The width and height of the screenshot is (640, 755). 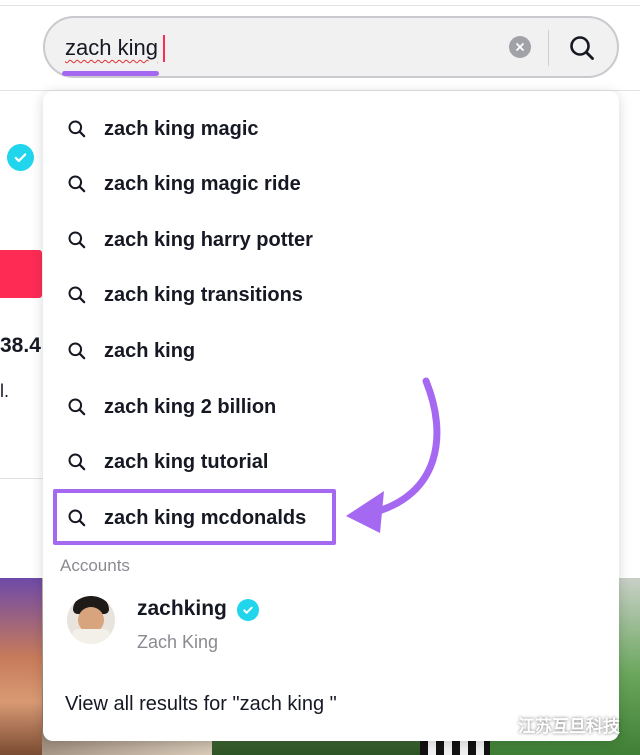 What do you see at coordinates (4, 391) in the screenshot?
I see `bio-snippet: l.` at bounding box center [4, 391].